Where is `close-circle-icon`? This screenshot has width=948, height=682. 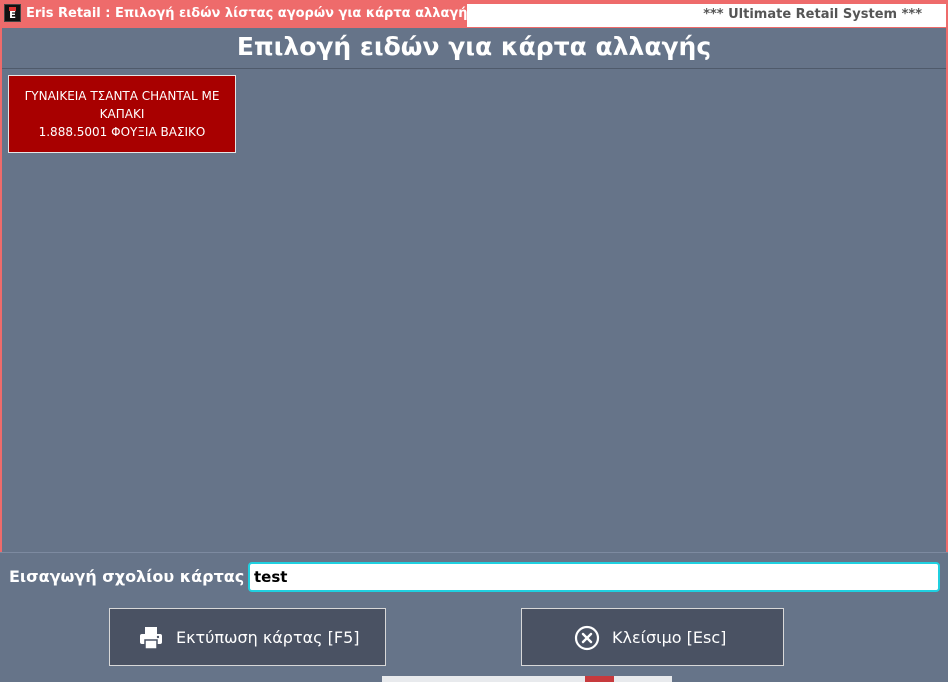
close-circle-icon is located at coordinates (587, 638).